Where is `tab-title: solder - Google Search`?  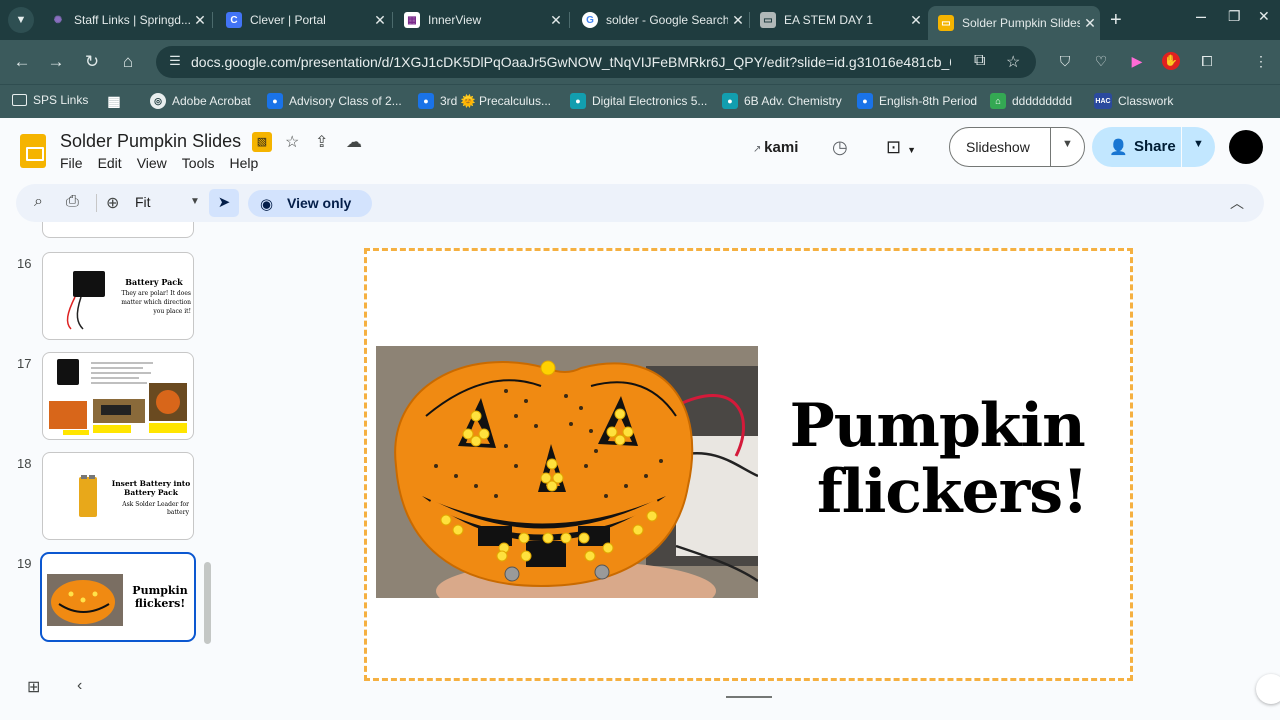
tab-title: solder - Google Search is located at coordinates (667, 20).